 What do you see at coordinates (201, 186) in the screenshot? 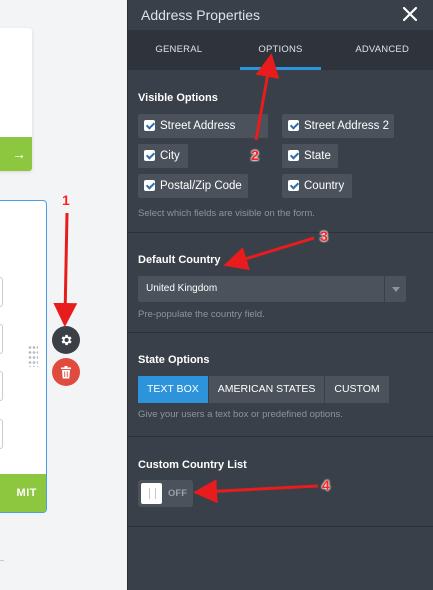
I see `option-label: Postal/Zip Code` at bounding box center [201, 186].